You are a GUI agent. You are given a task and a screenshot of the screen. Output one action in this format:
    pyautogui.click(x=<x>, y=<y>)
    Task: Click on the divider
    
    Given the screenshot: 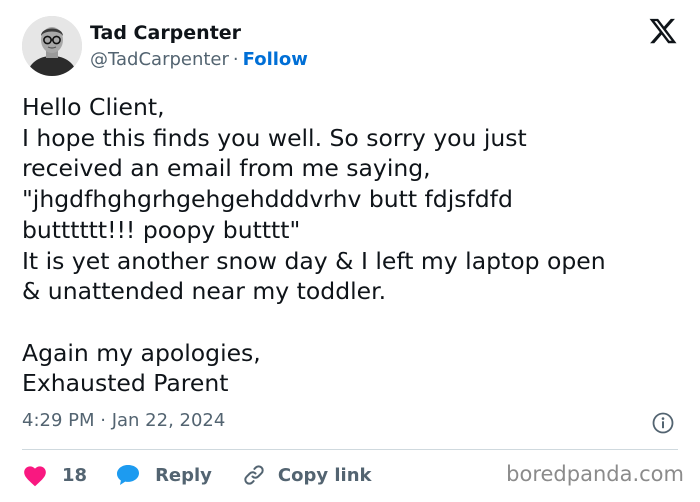 What is the action you would take?
    pyautogui.click(x=350, y=449)
    